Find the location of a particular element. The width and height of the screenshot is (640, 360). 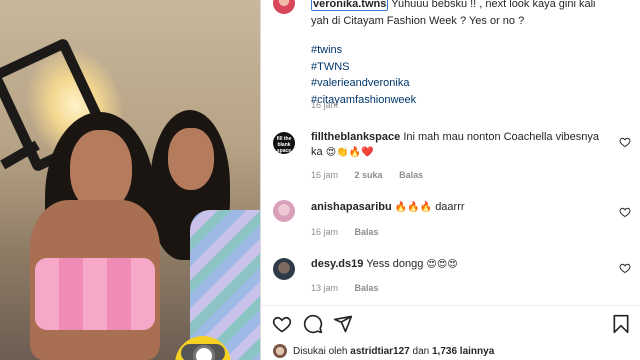

comment-username: fillthe​blankspace is located at coordinates (355, 137).